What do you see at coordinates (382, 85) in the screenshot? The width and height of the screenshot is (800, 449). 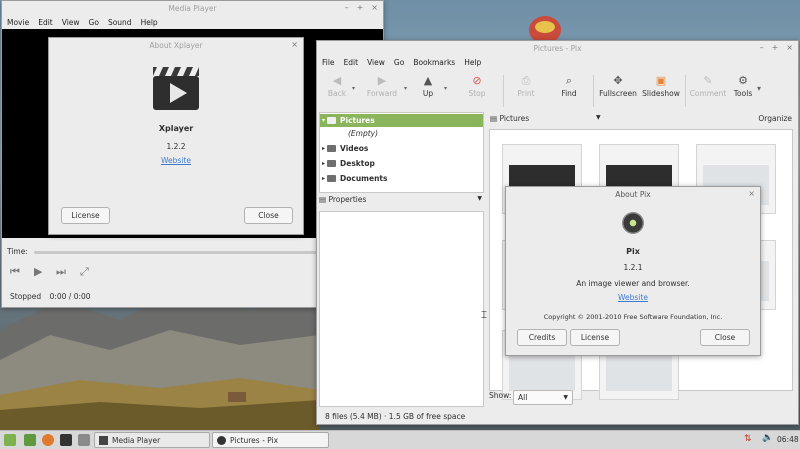 I see `forward-button: ▶ Forward` at bounding box center [382, 85].